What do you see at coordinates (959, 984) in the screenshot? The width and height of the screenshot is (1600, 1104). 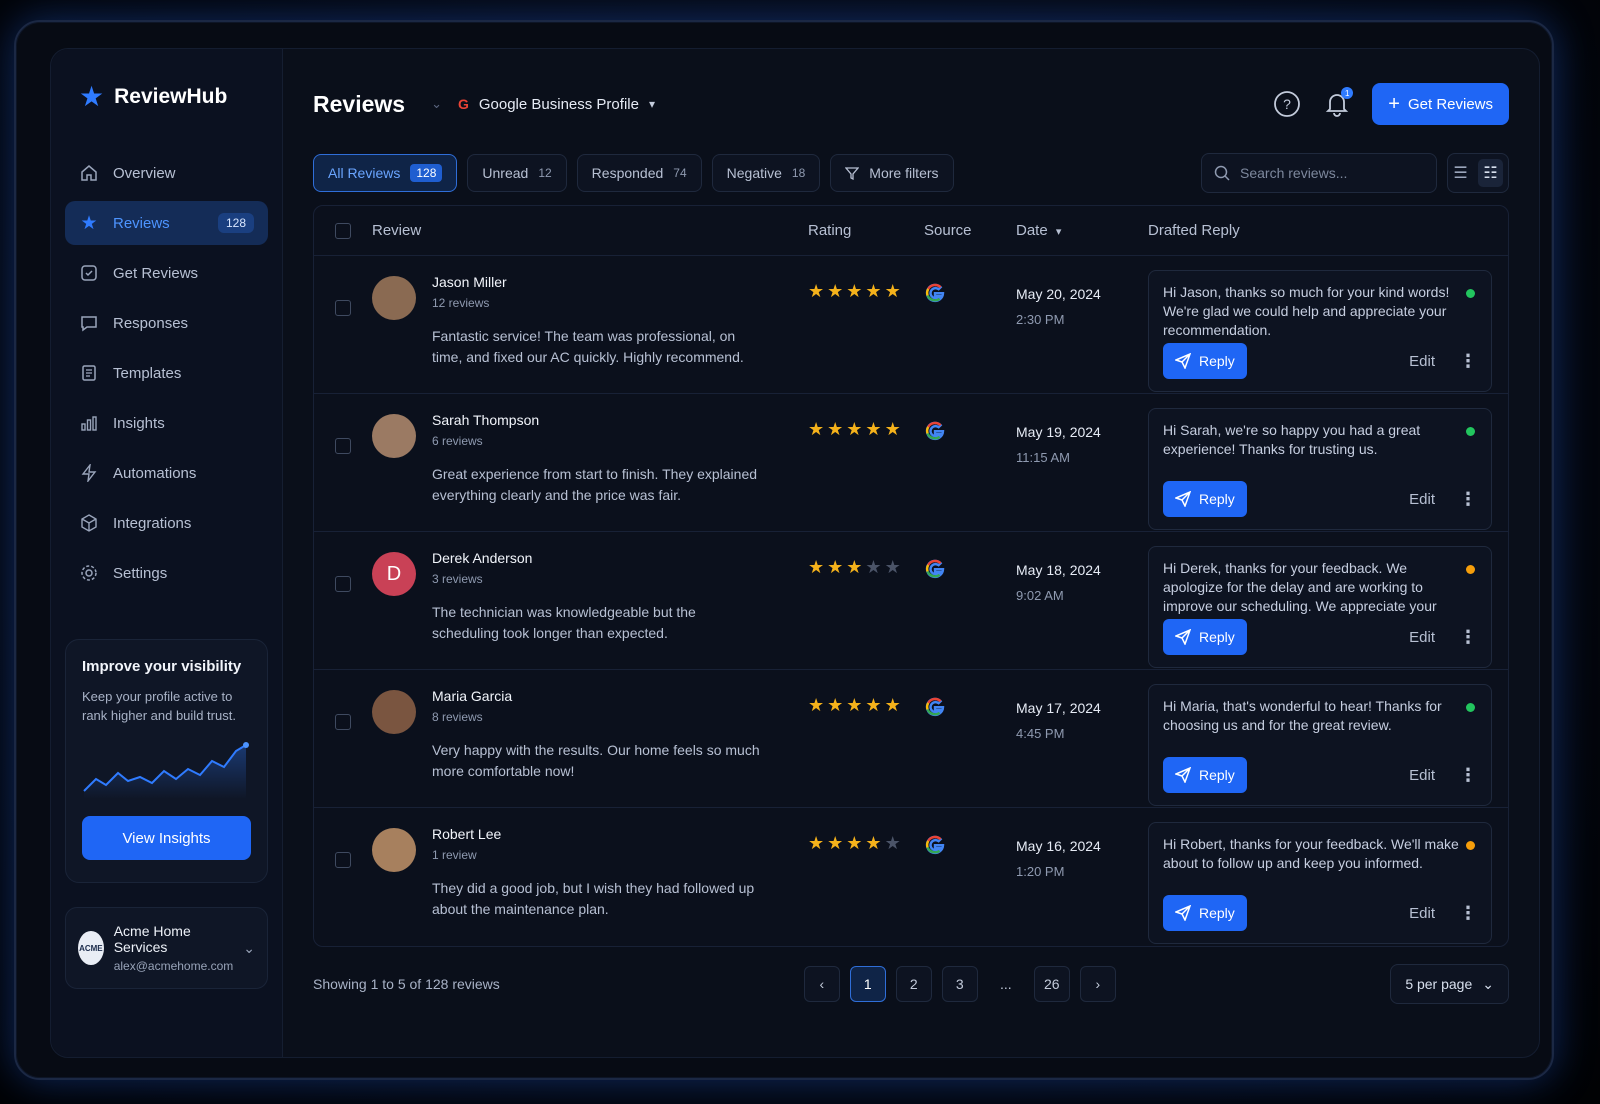 I see `page-button: 3` at bounding box center [959, 984].